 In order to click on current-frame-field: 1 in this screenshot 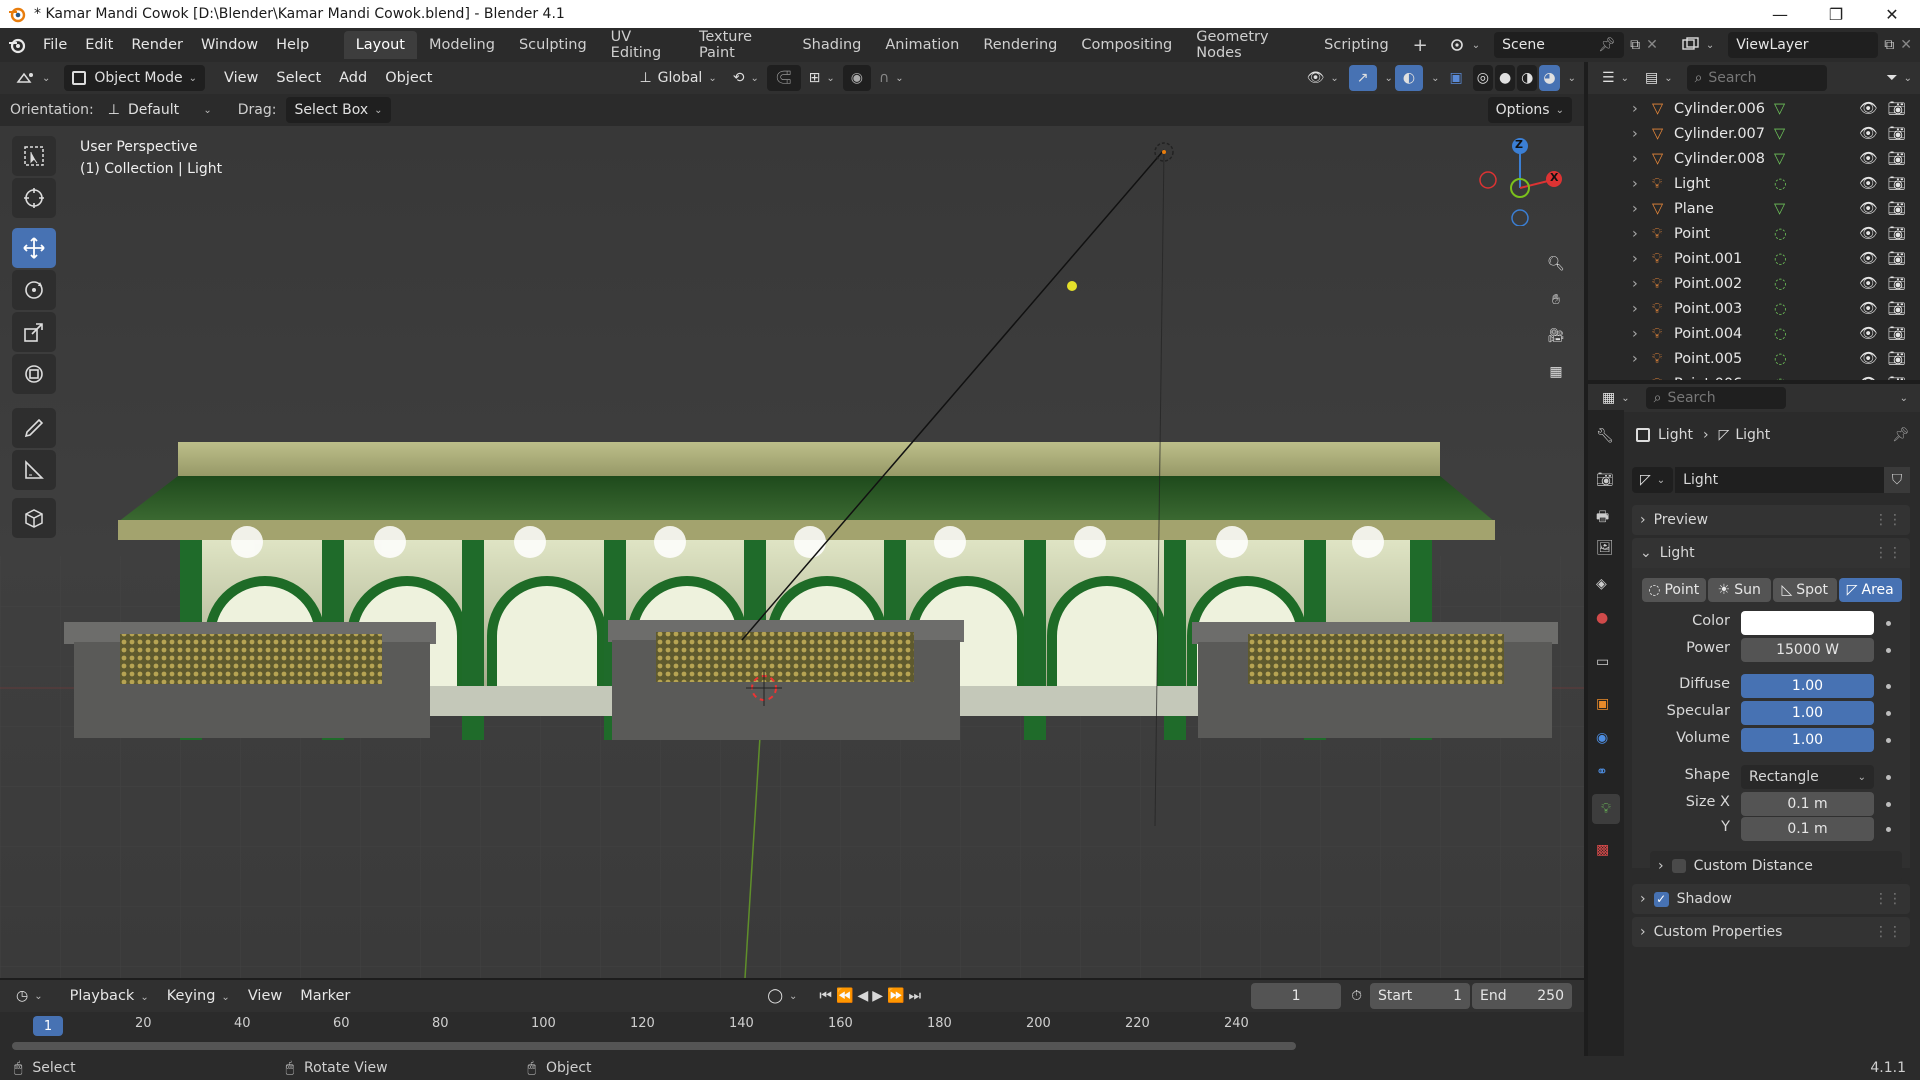, I will do `click(1296, 996)`.